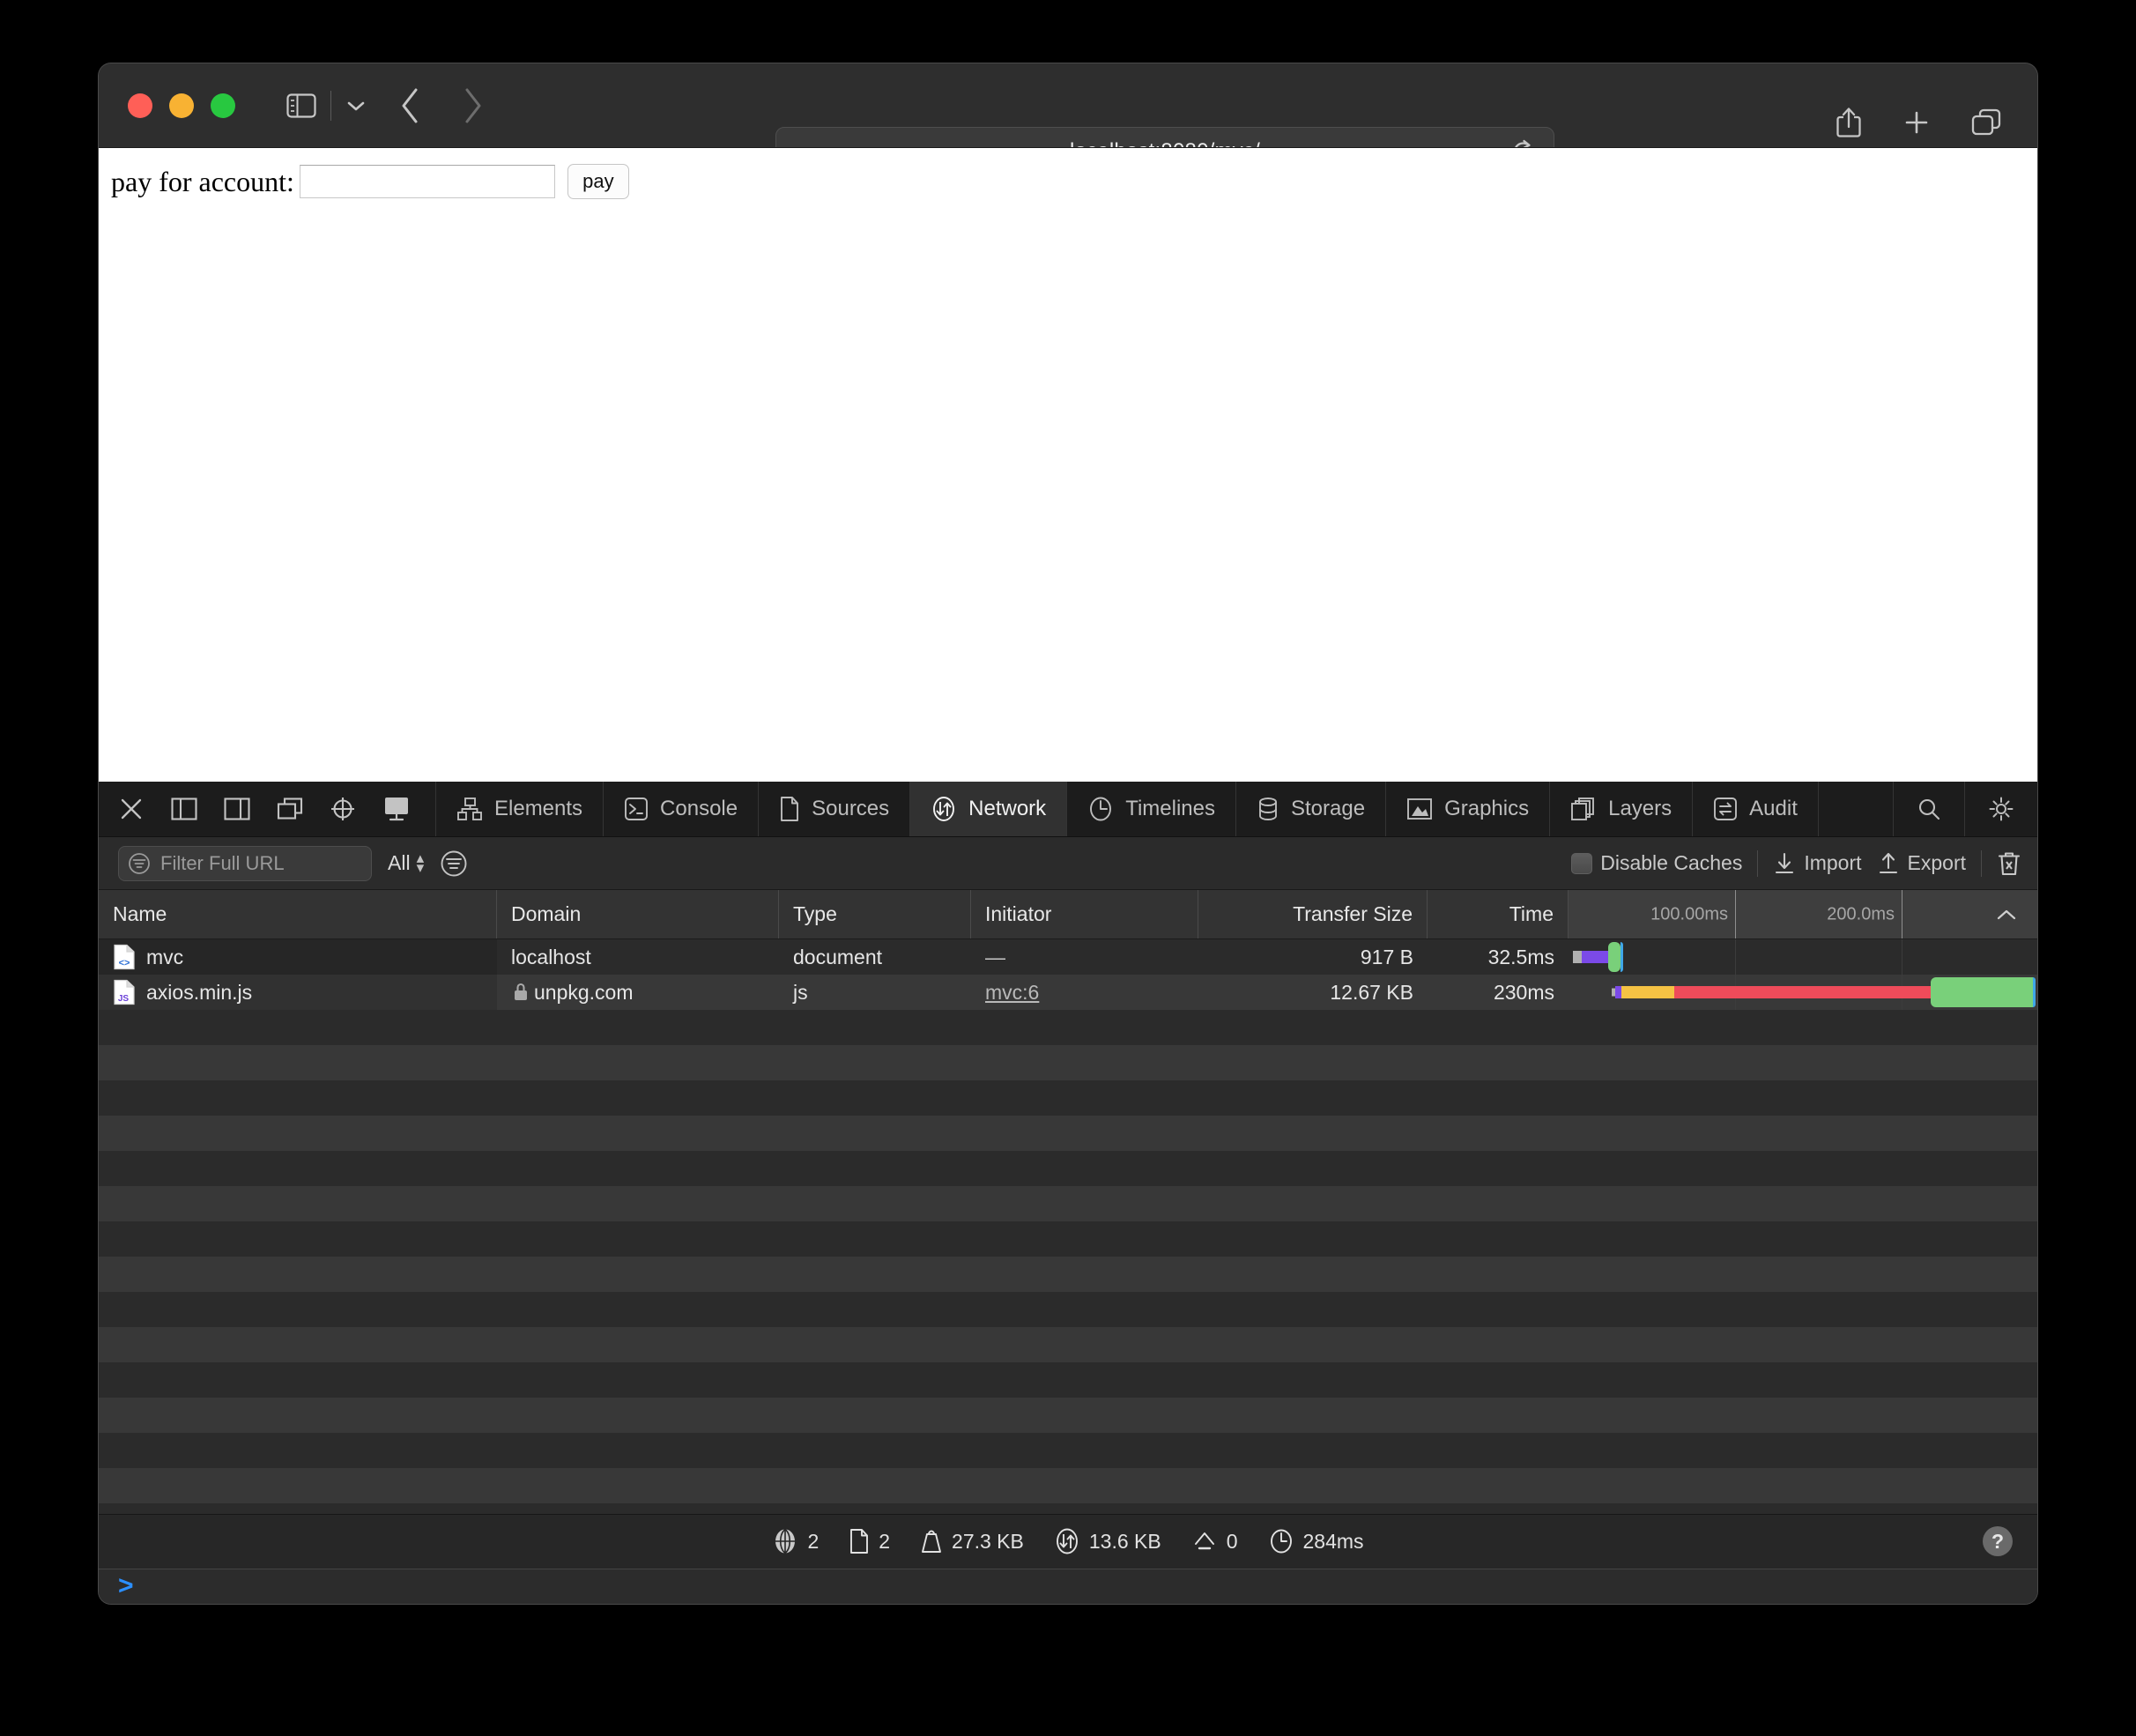 The width and height of the screenshot is (2136, 1736). Describe the element at coordinates (598, 181) in the screenshot. I see `pay-button: pay` at that location.